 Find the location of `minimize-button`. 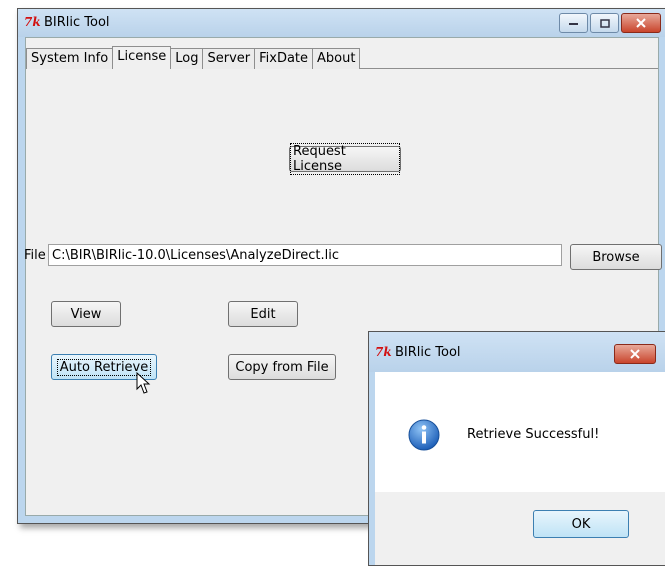

minimize-button is located at coordinates (573, 23).